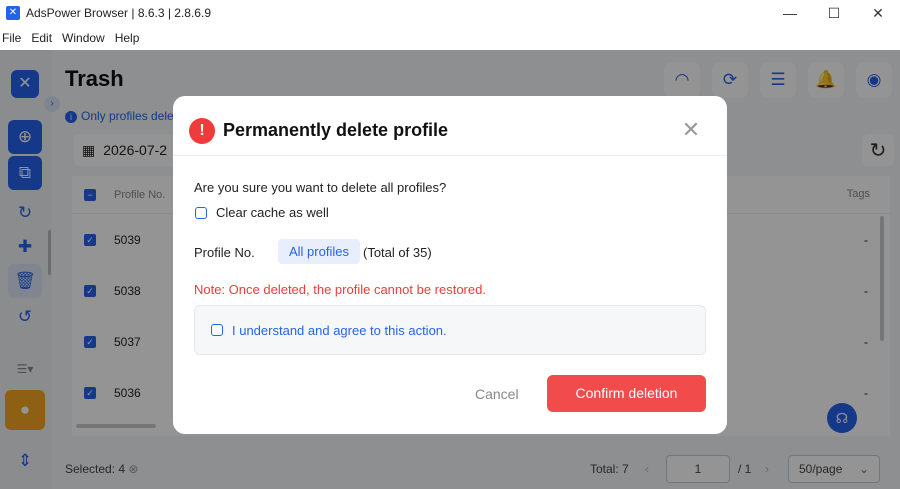 This screenshot has width=900, height=489. Describe the element at coordinates (127, 38) in the screenshot. I see `menu-help: Help` at that location.